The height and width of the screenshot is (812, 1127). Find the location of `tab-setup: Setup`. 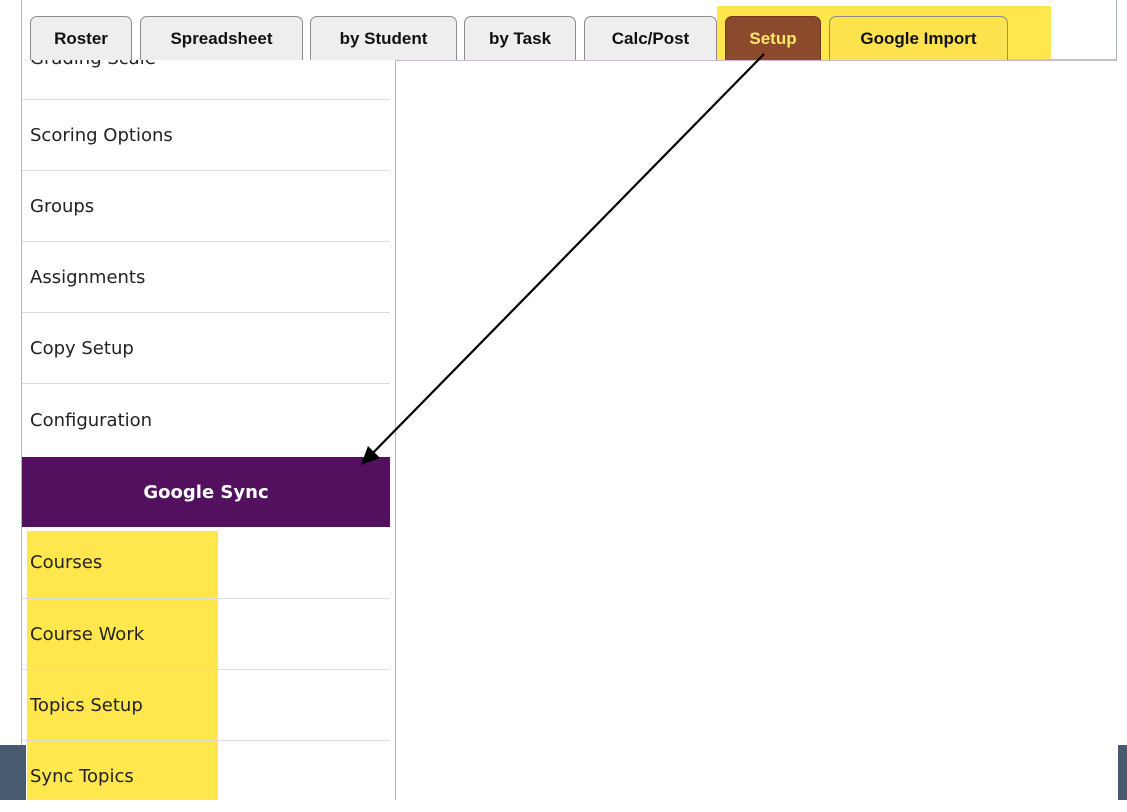

tab-setup: Setup is located at coordinates (773, 38).